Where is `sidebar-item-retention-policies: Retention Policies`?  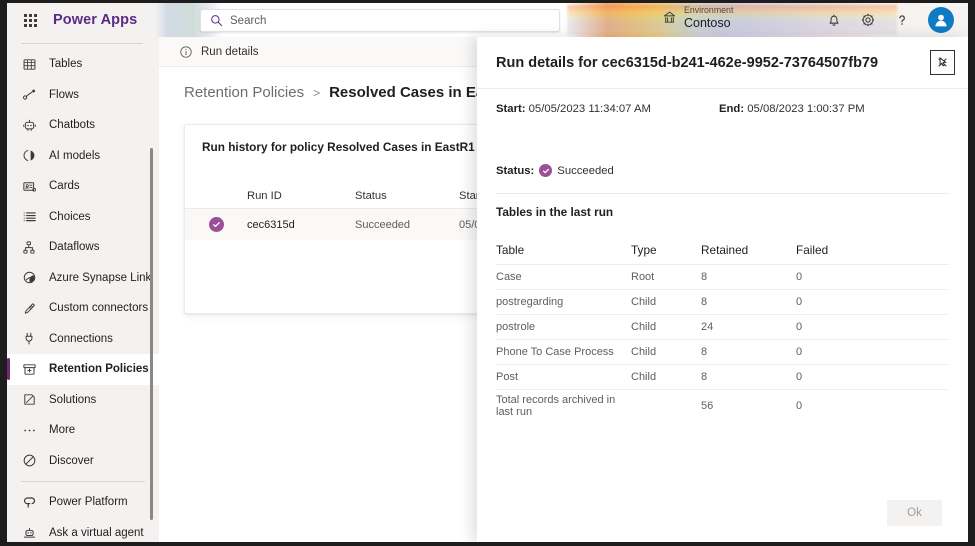 sidebar-item-retention-policies: Retention Policies is located at coordinates (83, 369).